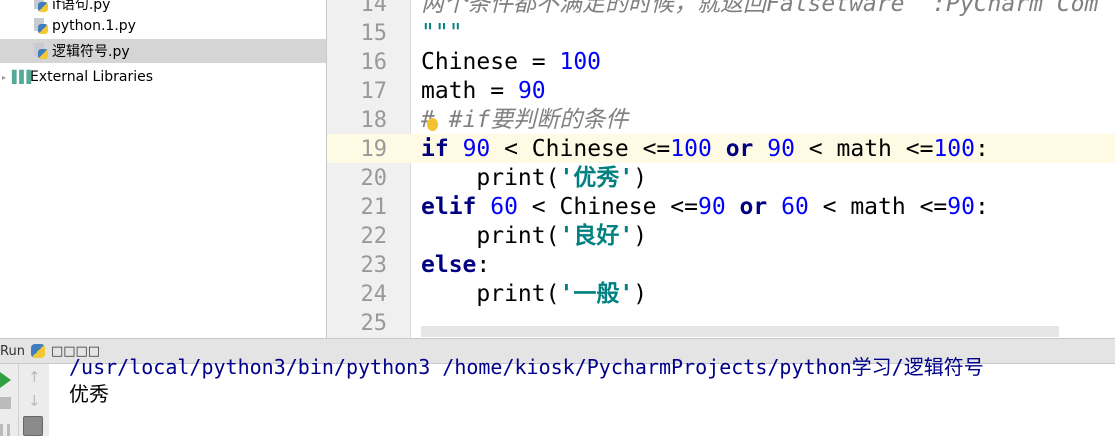 The height and width of the screenshot is (436, 1115). I want to click on tree-file-selected: 逻辑符号.py, so click(163, 51).